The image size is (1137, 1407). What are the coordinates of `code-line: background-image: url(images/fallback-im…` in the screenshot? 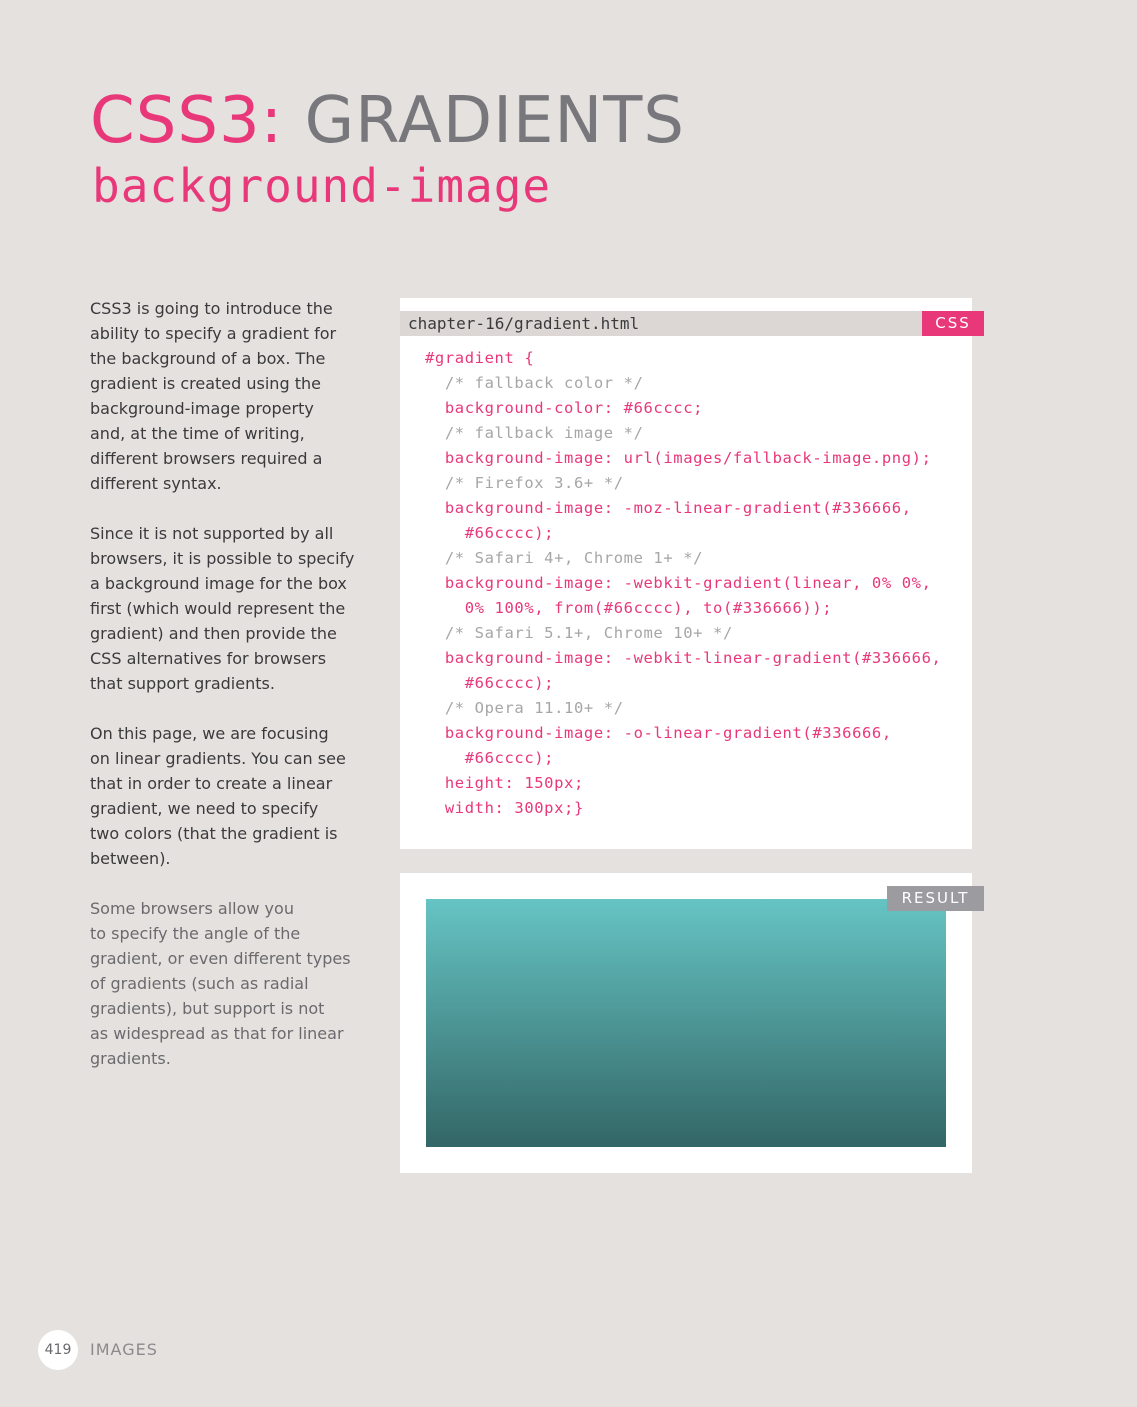 It's located at (678, 458).